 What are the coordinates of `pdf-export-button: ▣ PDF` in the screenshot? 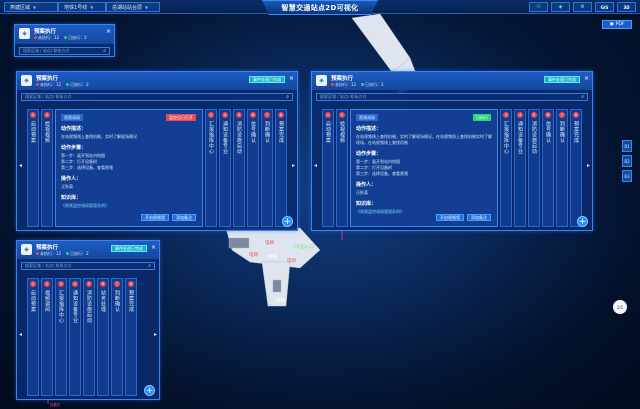 It's located at (617, 24).